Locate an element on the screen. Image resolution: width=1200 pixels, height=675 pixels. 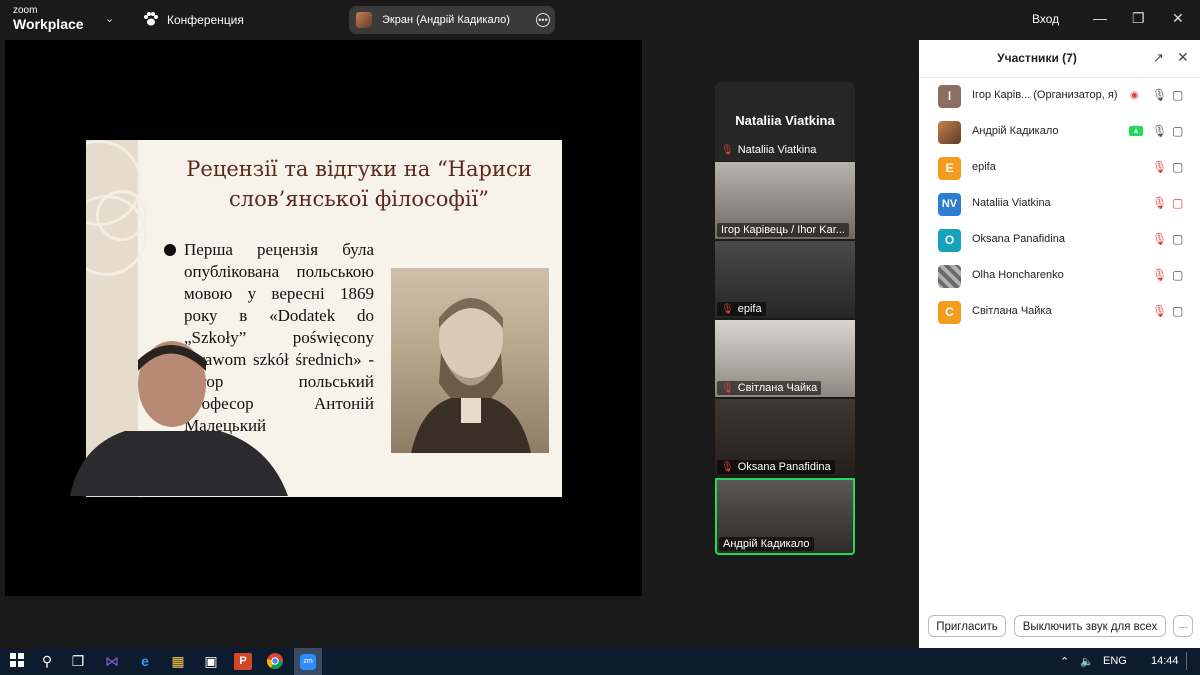
avatar: I is located at coordinates (949, 96).